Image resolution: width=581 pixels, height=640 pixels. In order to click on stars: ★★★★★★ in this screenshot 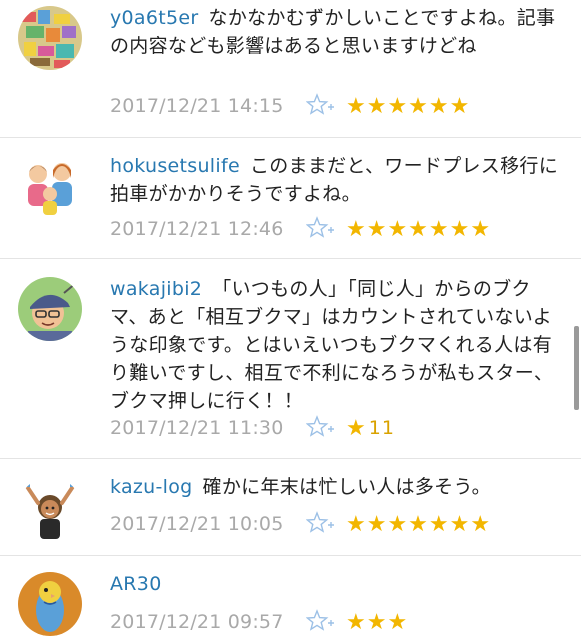, I will do `click(408, 106)`.